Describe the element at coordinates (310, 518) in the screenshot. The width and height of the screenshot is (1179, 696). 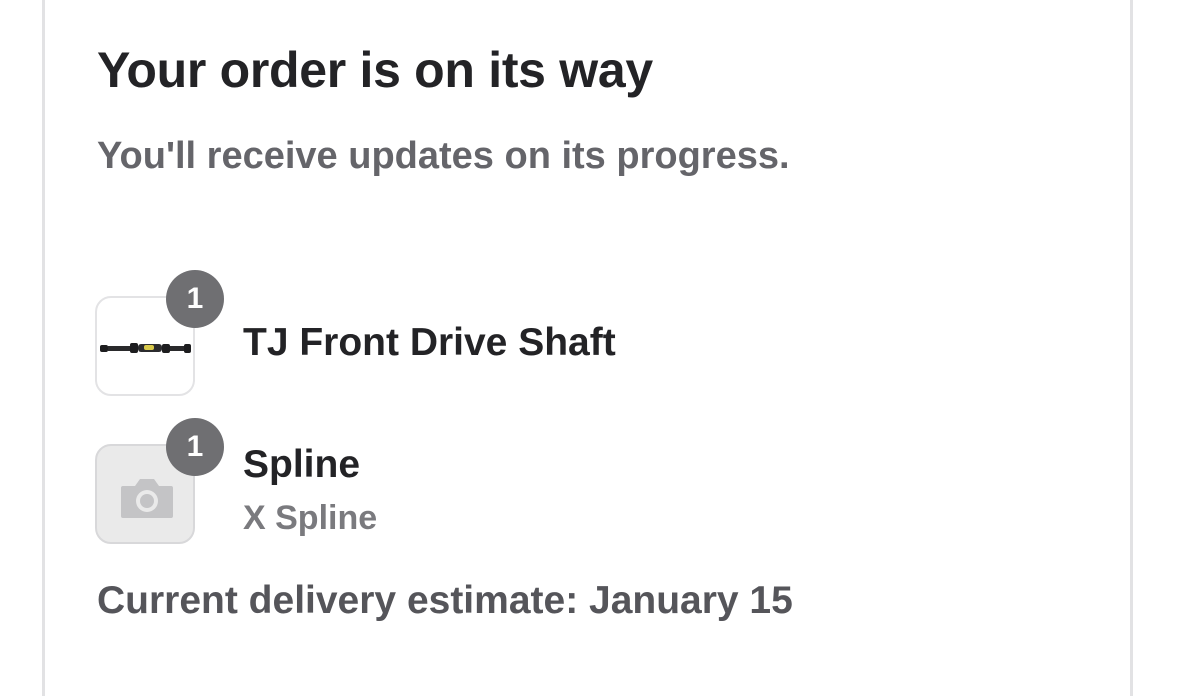
I see `product-variant: X Spline` at that location.